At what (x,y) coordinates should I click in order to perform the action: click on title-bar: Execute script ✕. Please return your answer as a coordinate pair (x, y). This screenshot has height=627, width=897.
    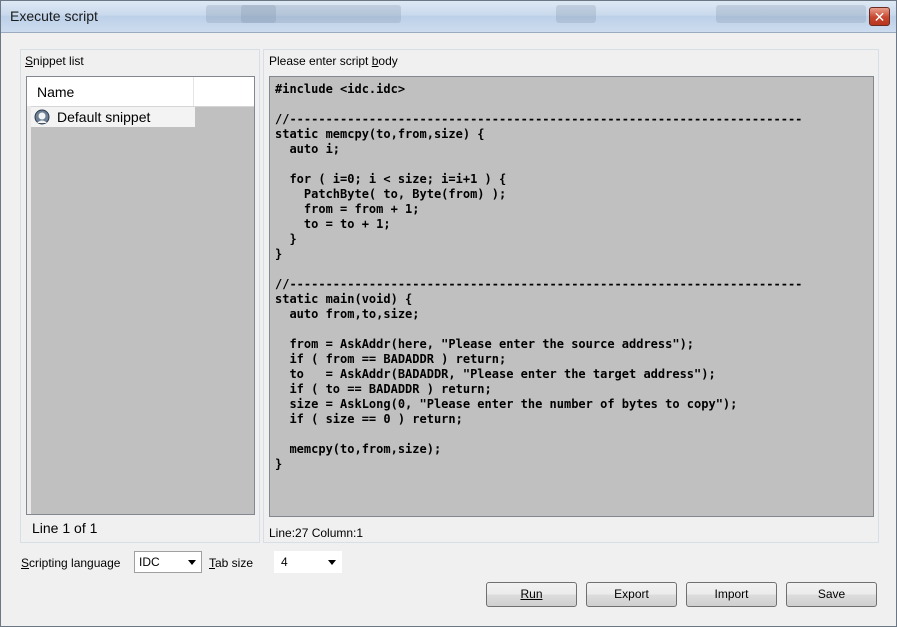
    Looking at the image, I should click on (448, 17).